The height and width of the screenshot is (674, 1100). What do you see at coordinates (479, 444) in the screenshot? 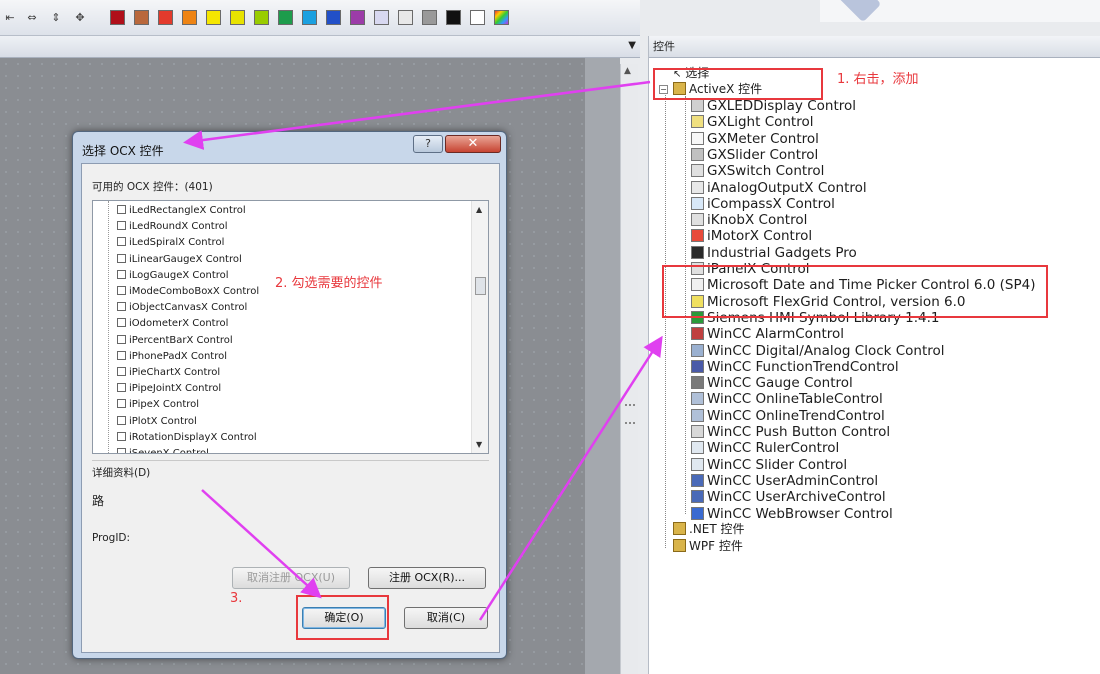
I see `scroll-down-icon: ▼` at bounding box center [479, 444].